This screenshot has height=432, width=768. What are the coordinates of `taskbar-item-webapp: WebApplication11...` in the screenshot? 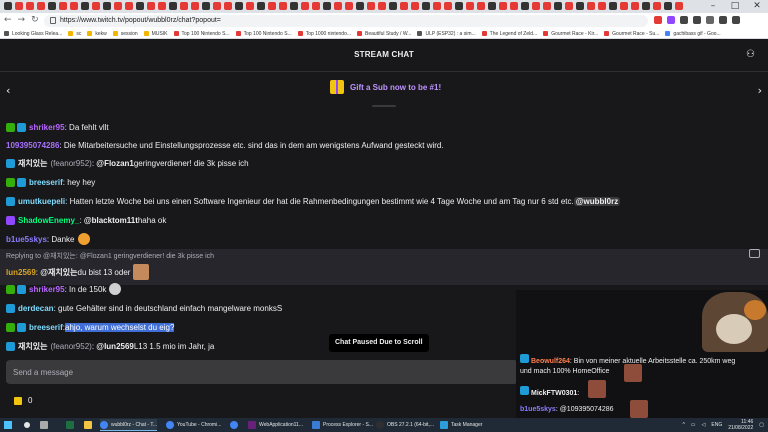 It's located at (275, 425).